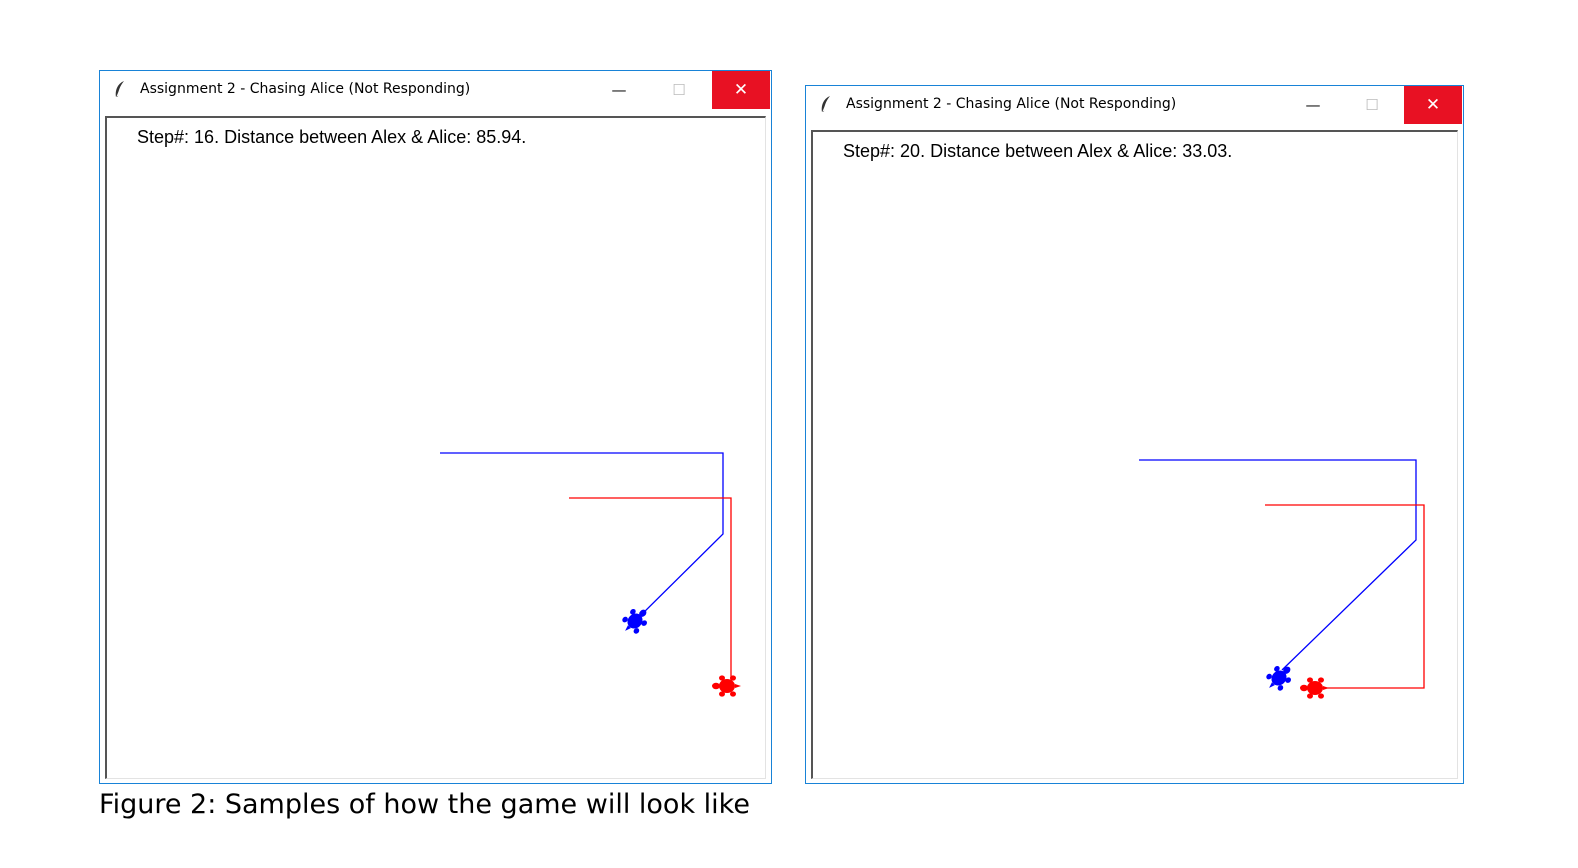  Describe the element at coordinates (1278, 678) in the screenshot. I see `alex-turtle-icon` at that location.